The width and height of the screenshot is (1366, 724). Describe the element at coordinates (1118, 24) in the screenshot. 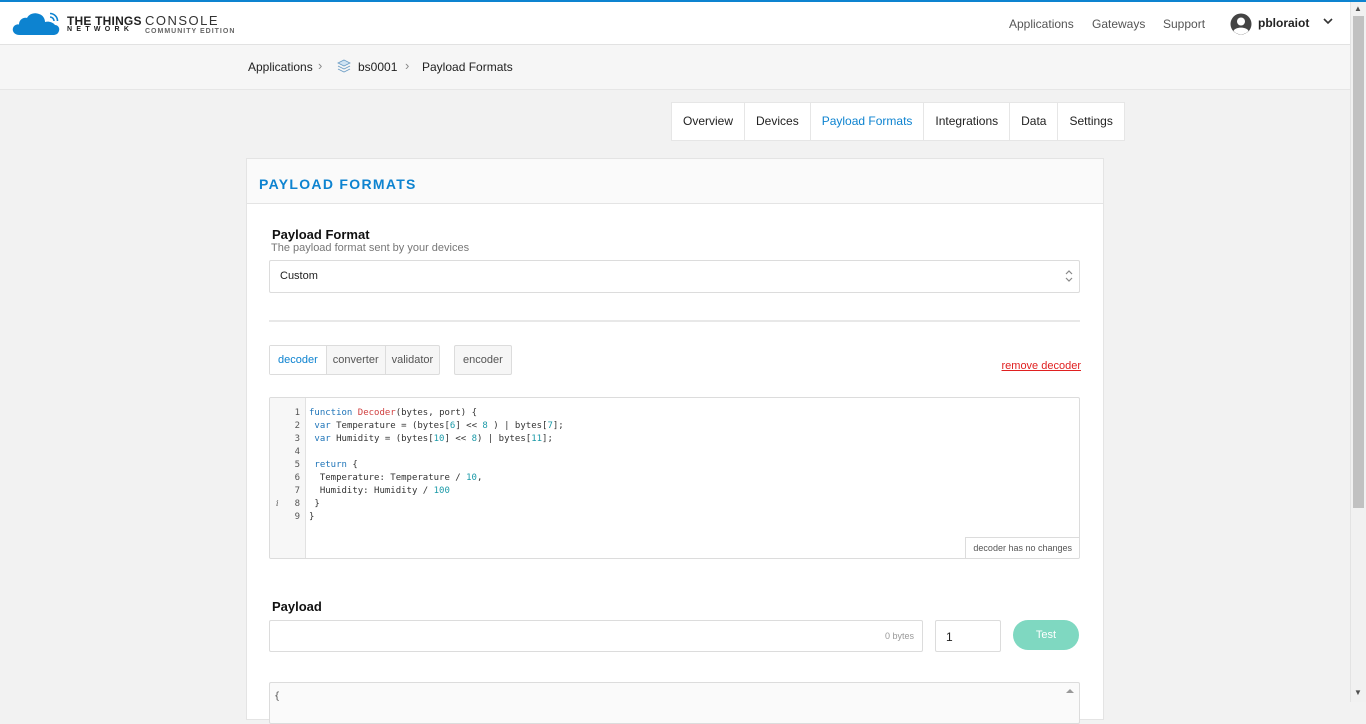

I see `nav-gateways-link: Gateways` at that location.